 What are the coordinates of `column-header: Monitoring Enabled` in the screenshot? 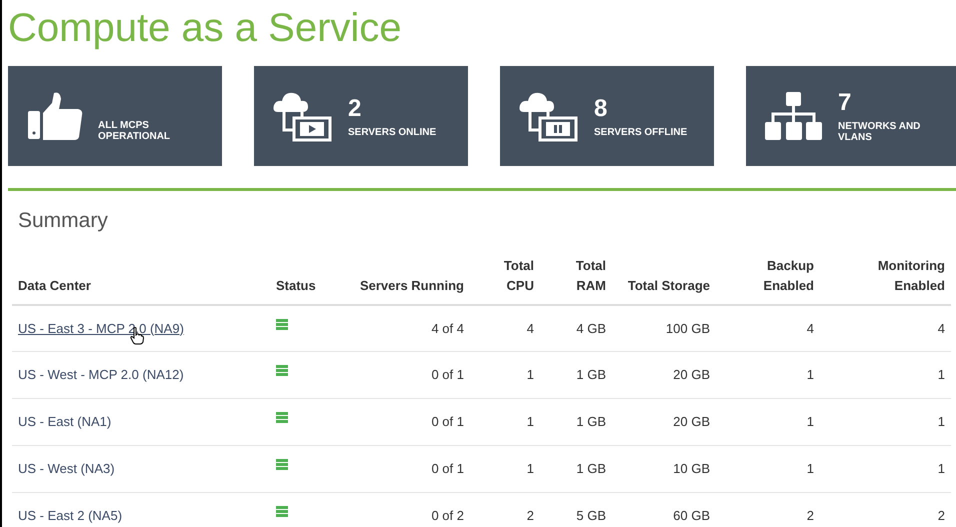 It's located at (910, 275).